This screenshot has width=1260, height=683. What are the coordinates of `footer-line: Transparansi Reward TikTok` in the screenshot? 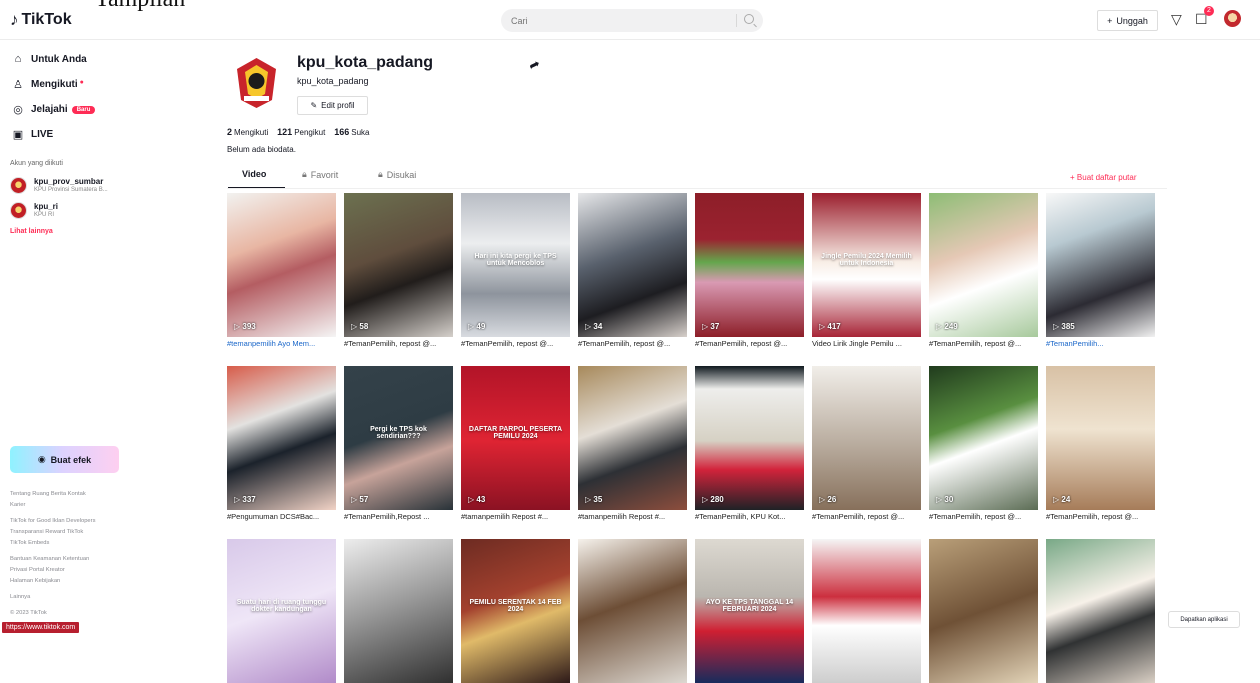 It's located at (64, 532).